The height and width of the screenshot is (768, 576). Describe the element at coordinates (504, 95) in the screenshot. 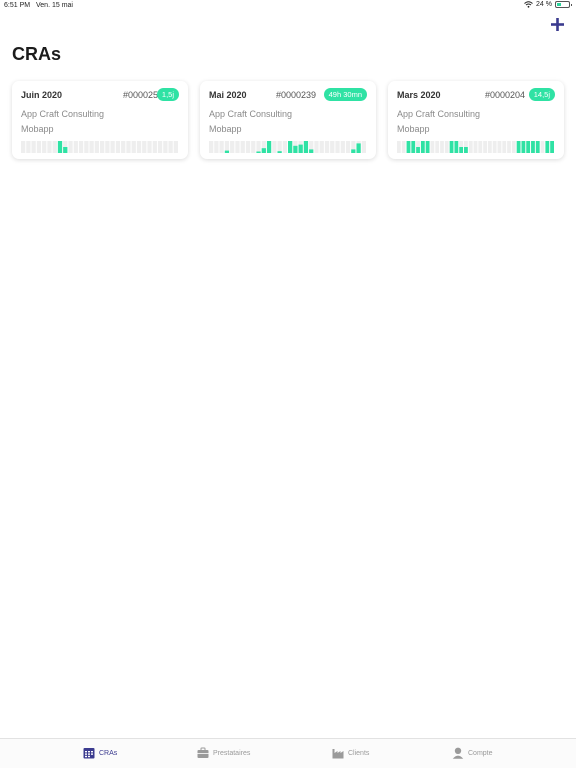

I see `cra-ref: #0000204` at that location.